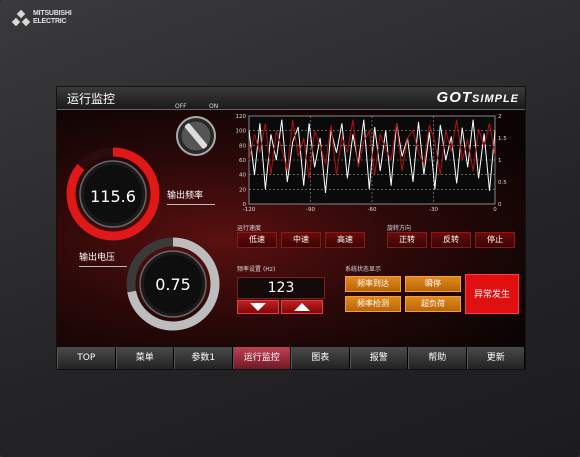  I want to click on decrease-button, so click(258, 307).